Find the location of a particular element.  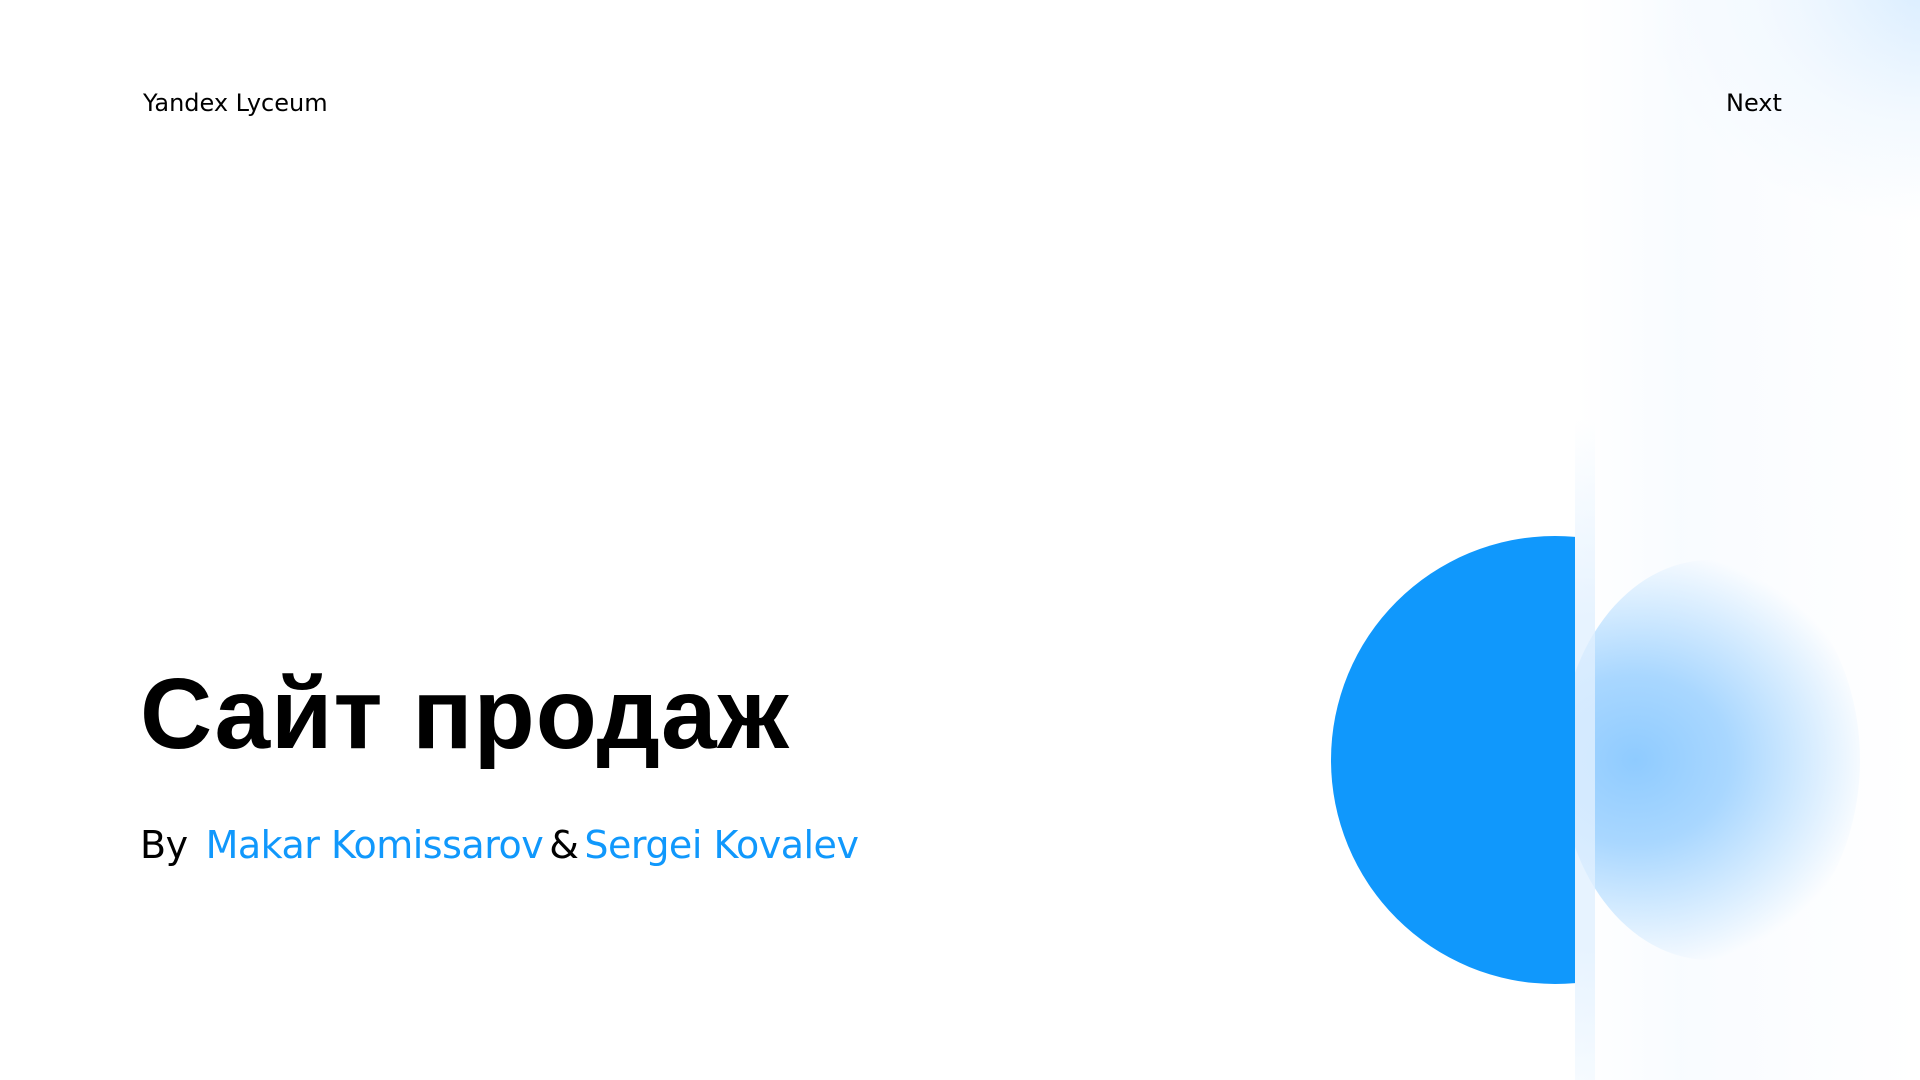

brand-label: Yandex Lyceum is located at coordinates (235, 103).